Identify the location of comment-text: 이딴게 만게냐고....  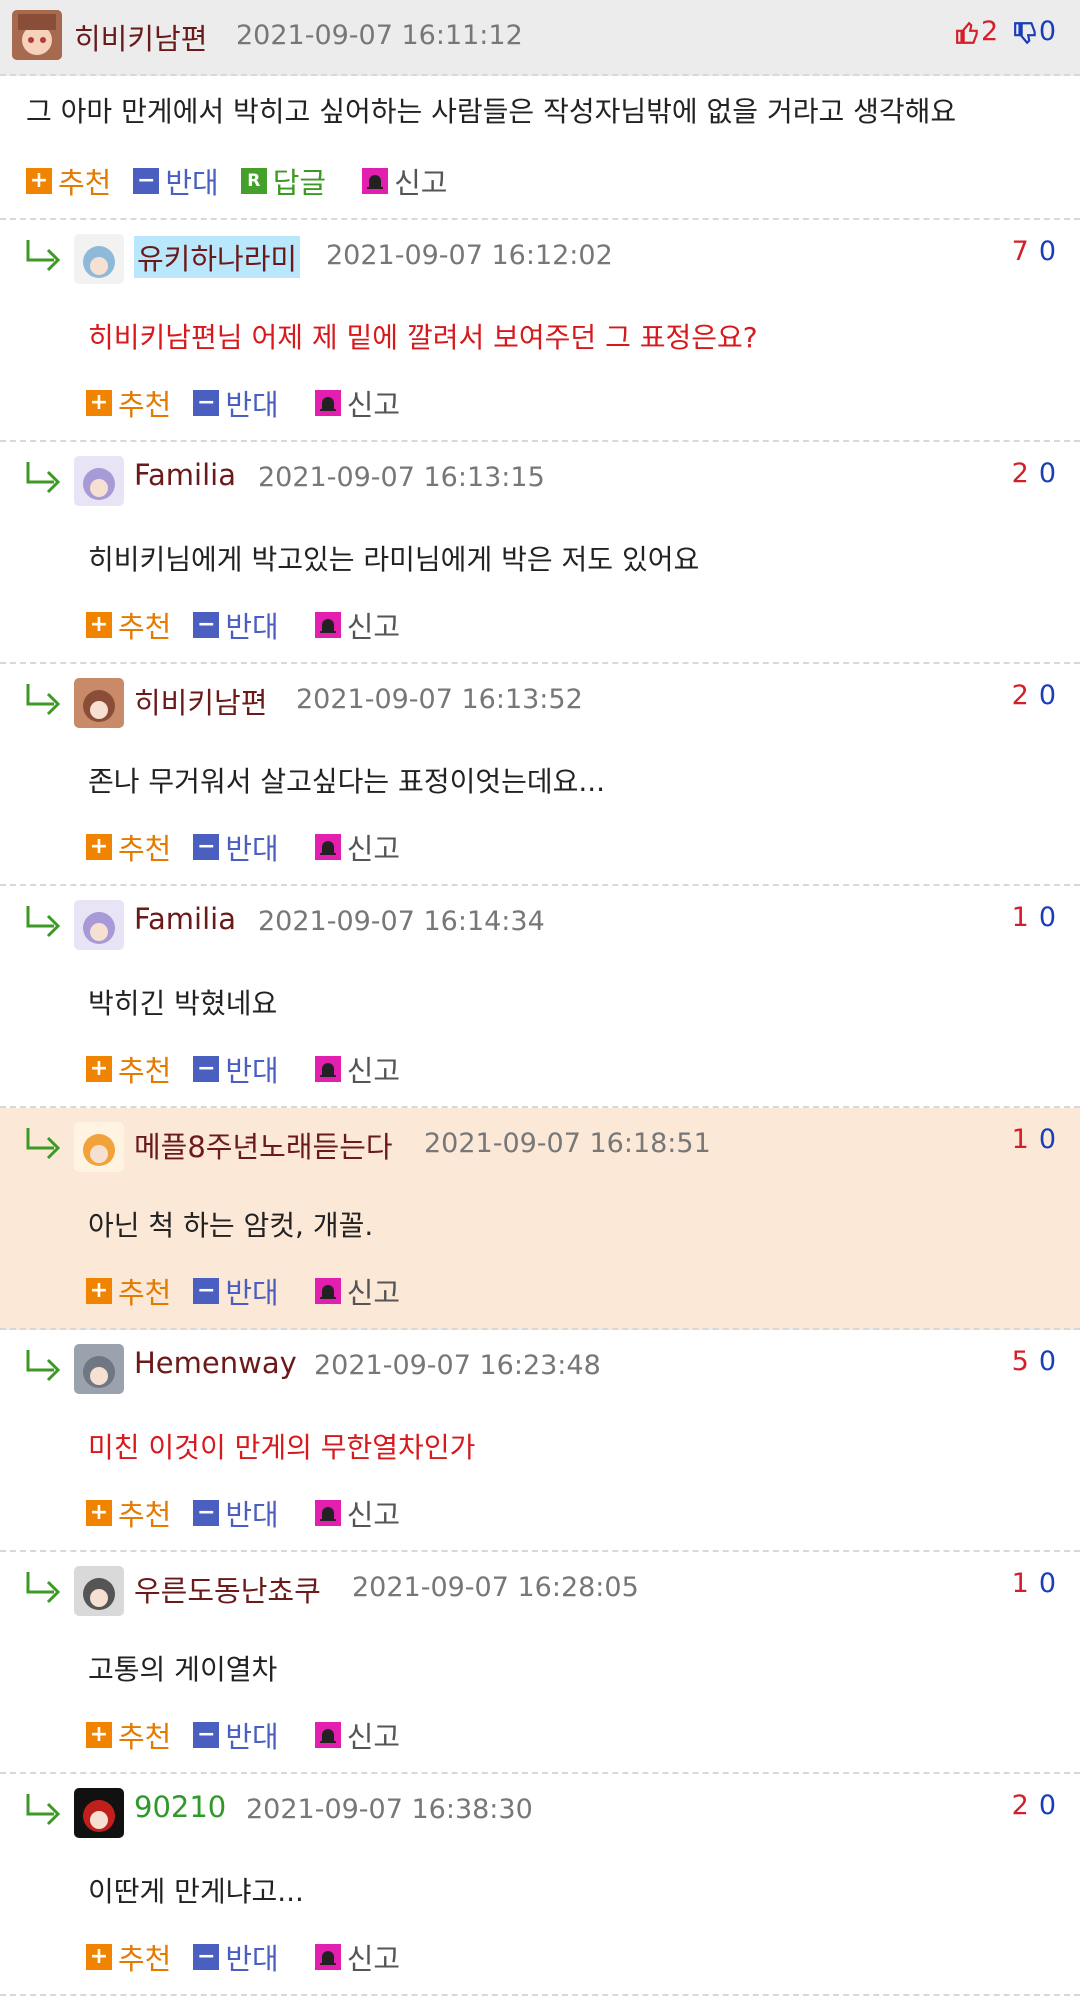
(196, 1891).